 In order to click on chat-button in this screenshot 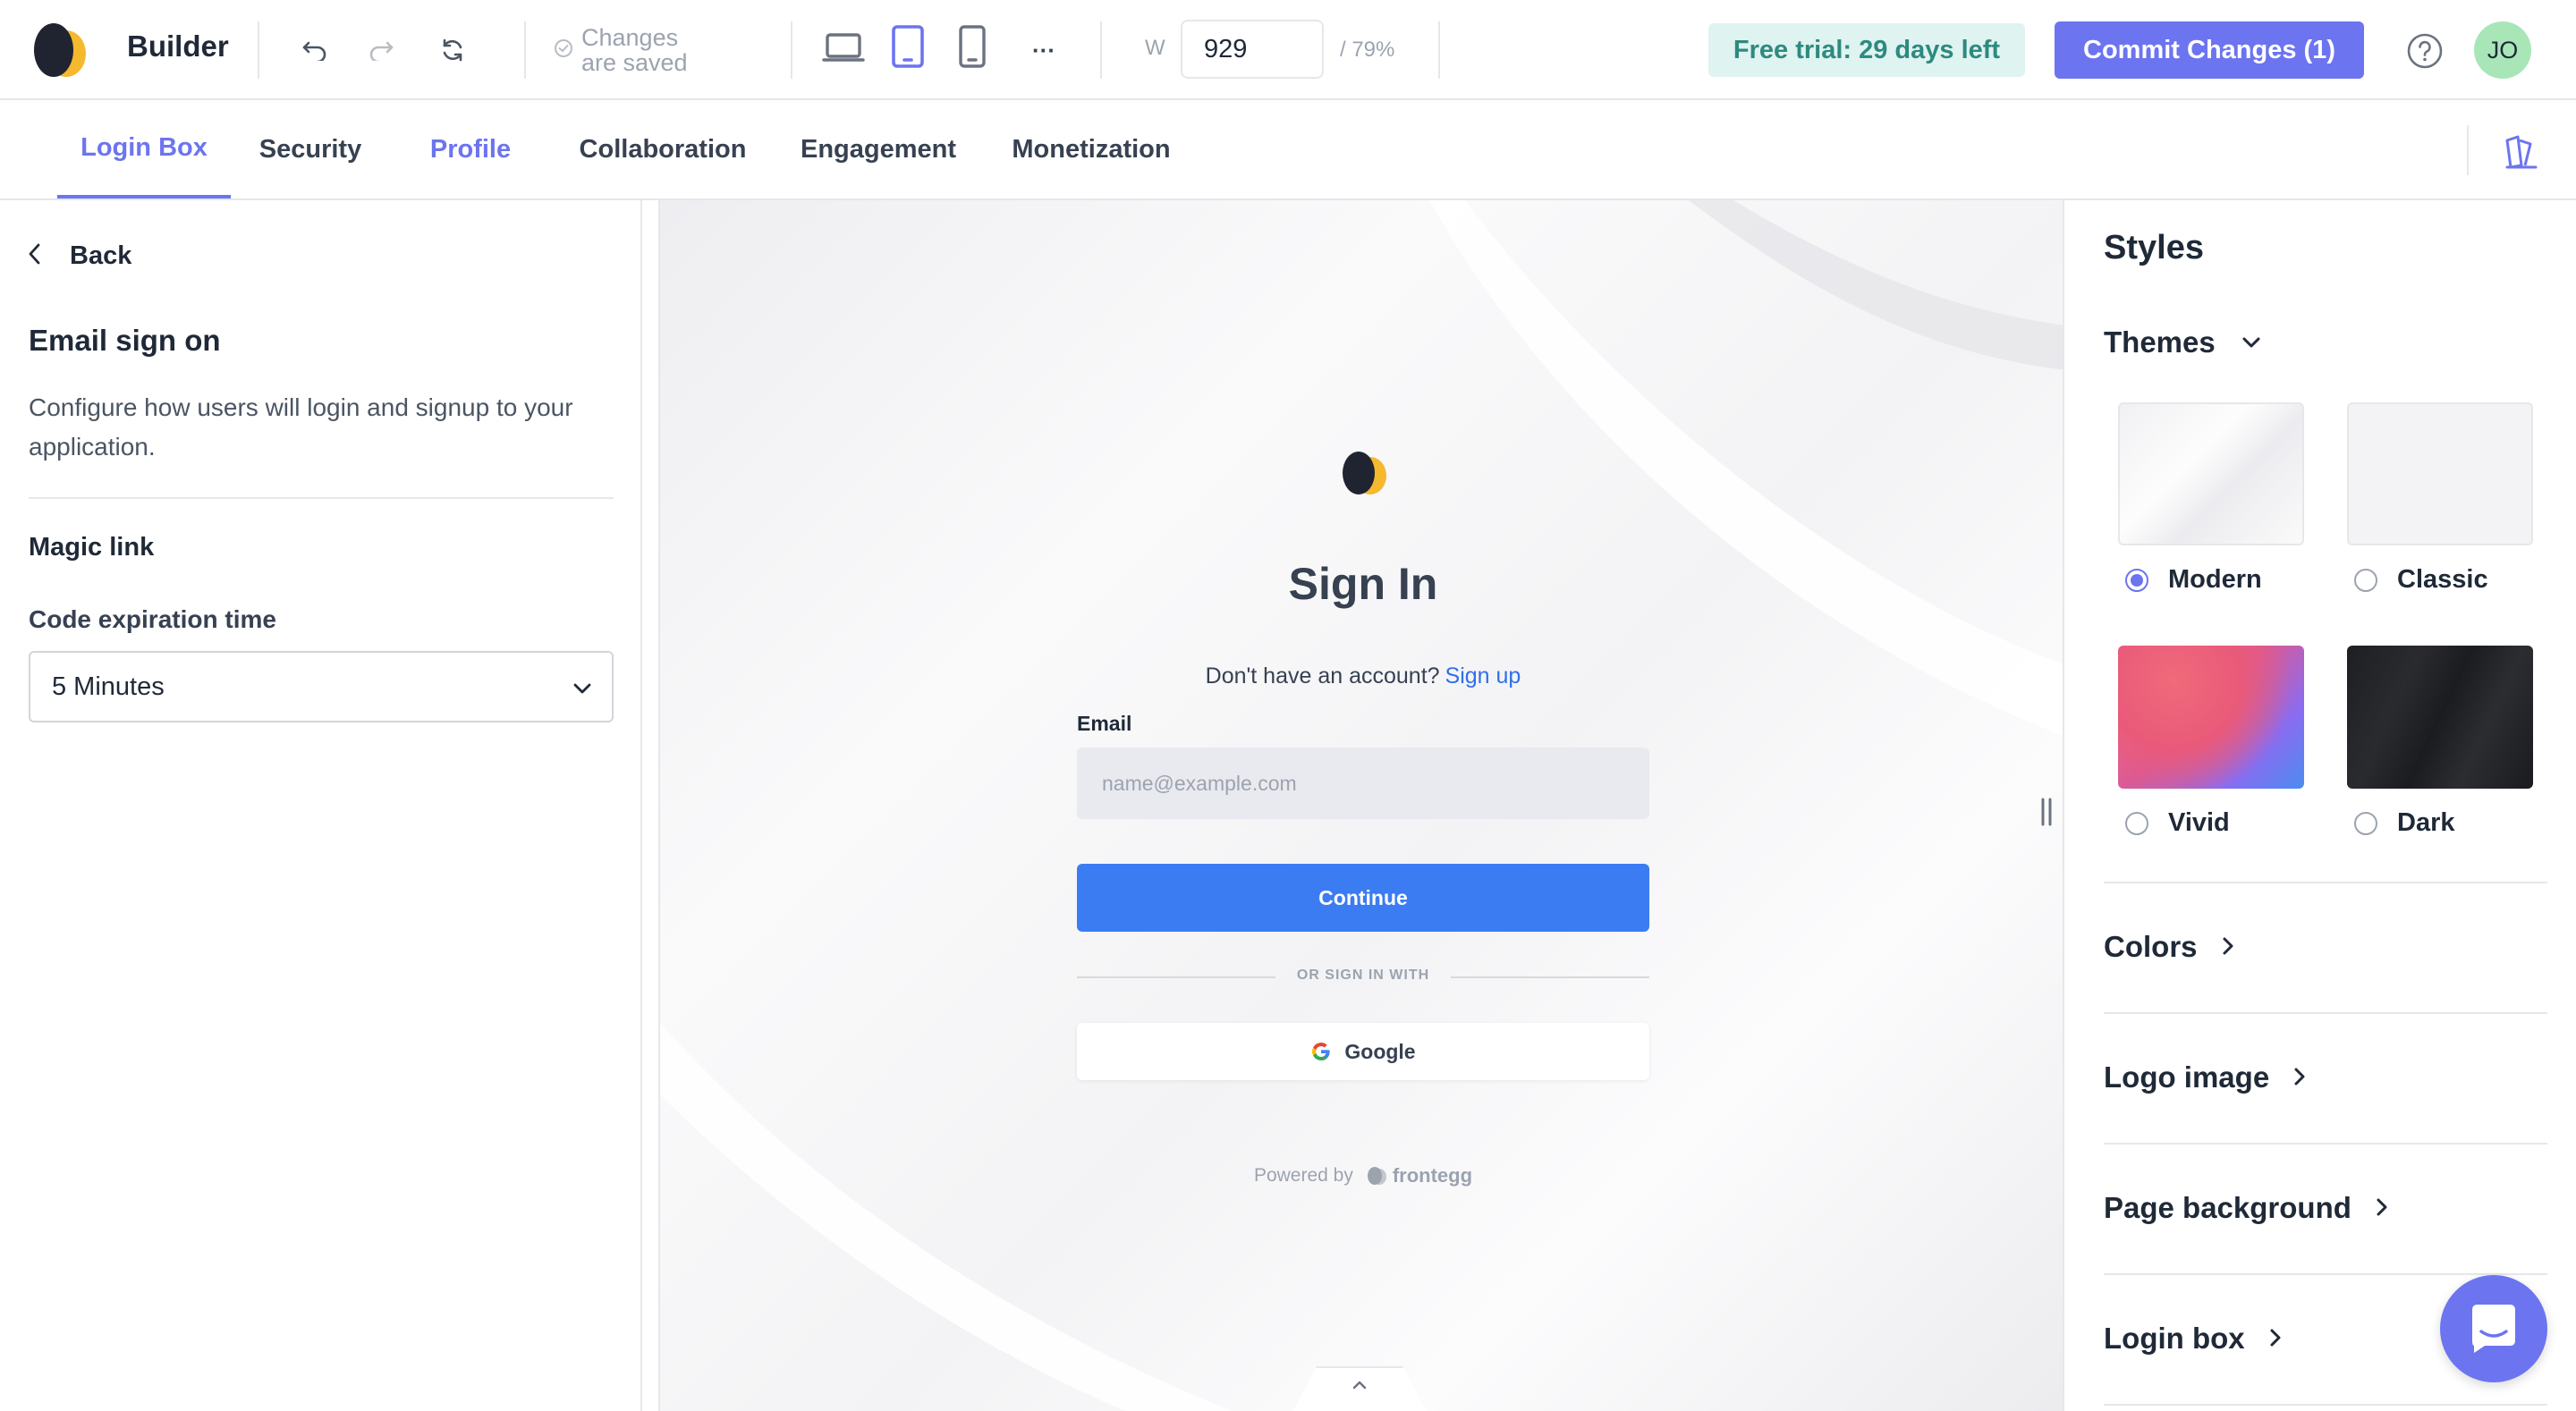, I will do `click(2493, 1329)`.